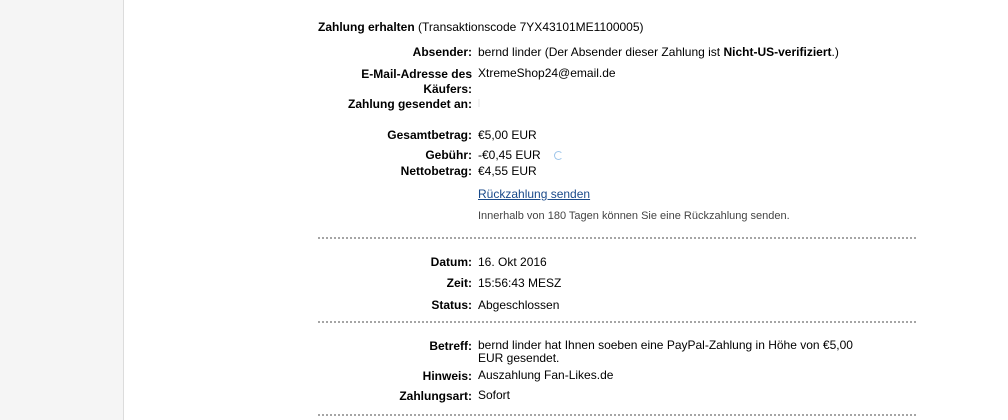  I want to click on subject-label: Betreff:, so click(450, 346).